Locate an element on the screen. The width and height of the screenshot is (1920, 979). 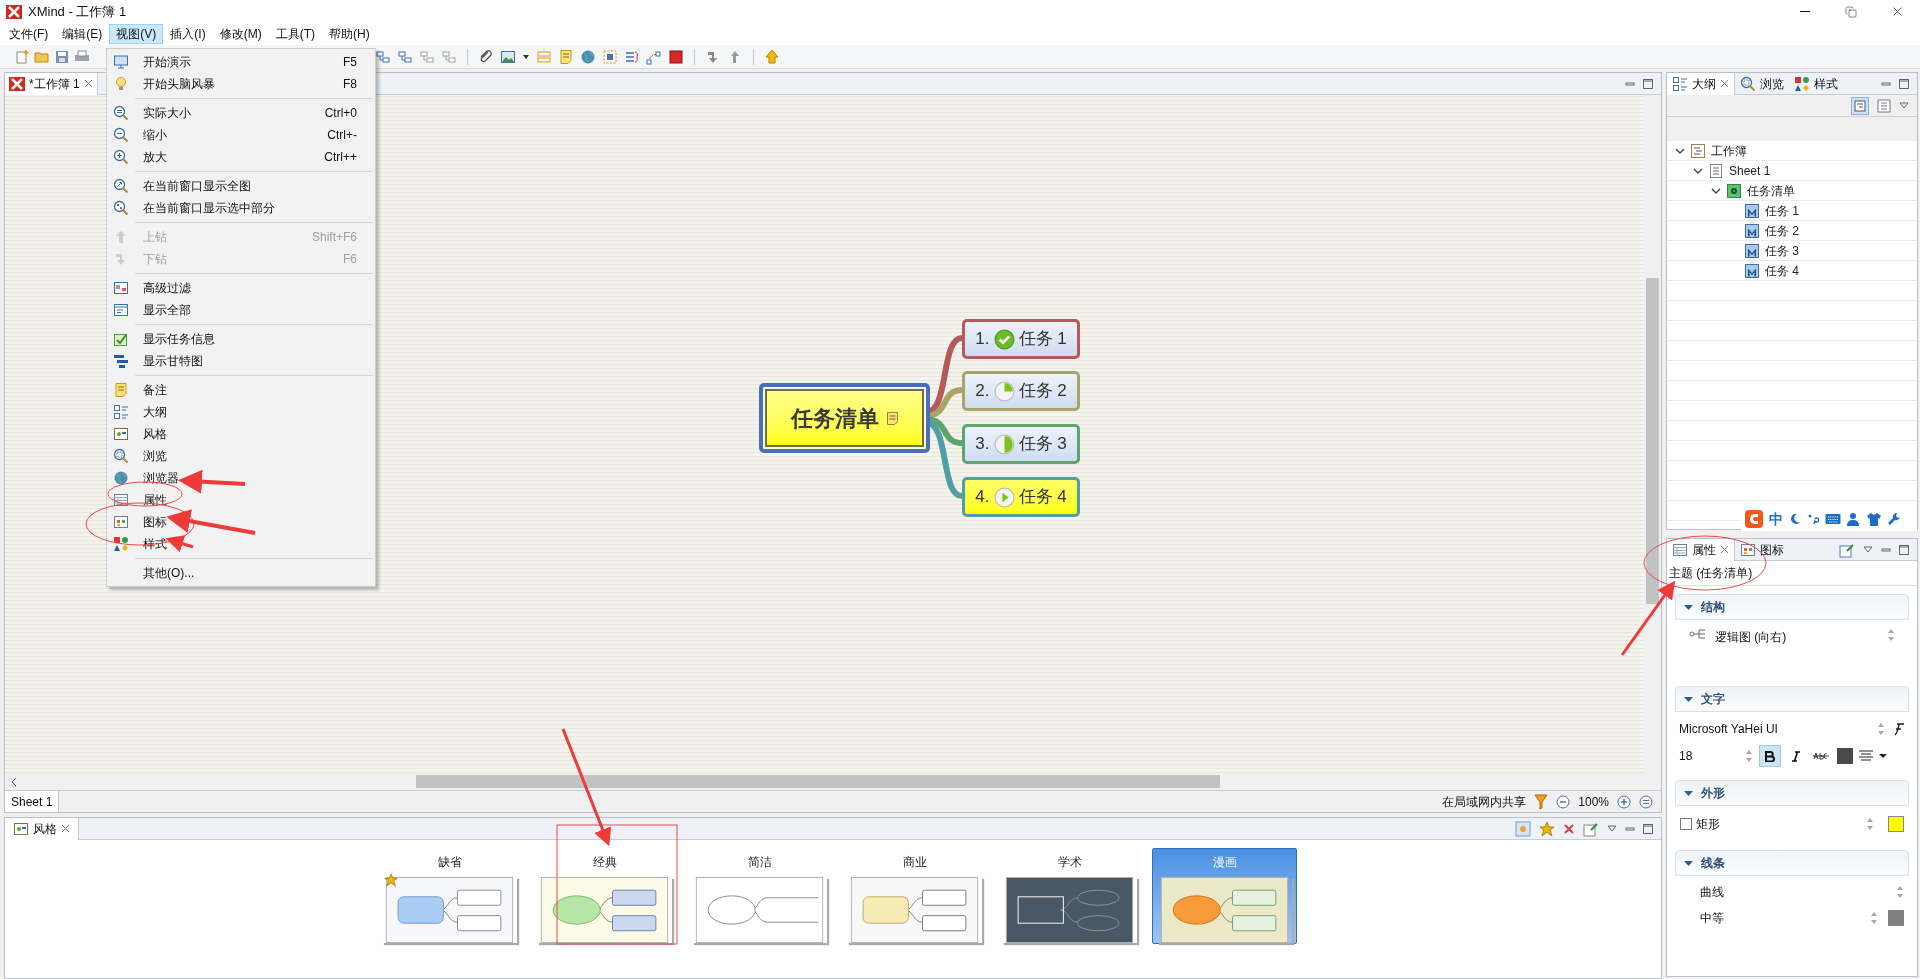
summary-icon is located at coordinates (632, 56).